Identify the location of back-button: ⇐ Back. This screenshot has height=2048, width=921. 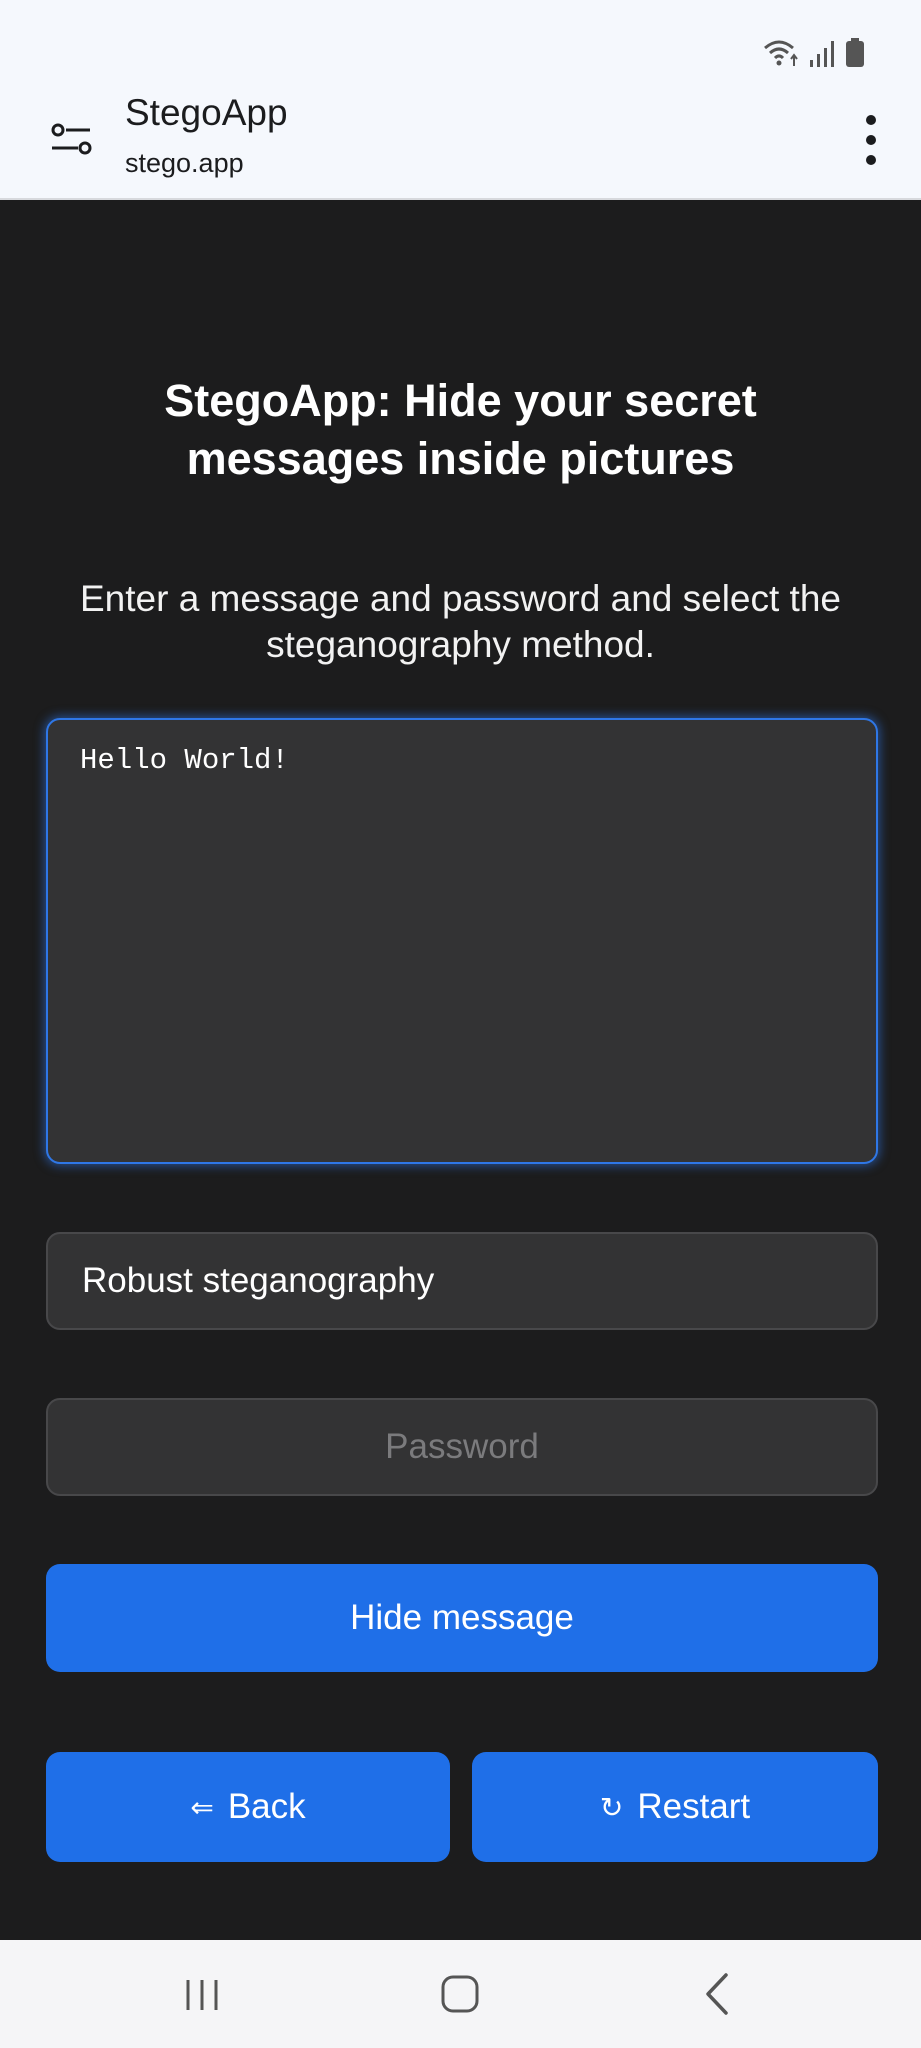
(248, 1807).